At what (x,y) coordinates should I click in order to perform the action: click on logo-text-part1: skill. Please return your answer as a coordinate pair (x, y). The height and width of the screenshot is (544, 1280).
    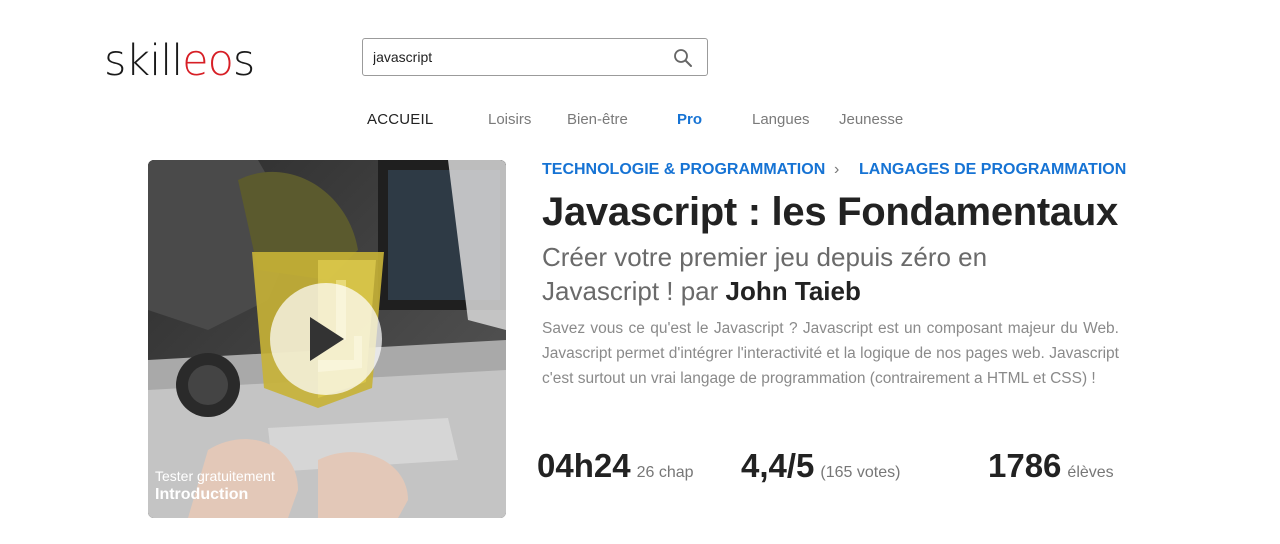
    Looking at the image, I should click on (143, 61).